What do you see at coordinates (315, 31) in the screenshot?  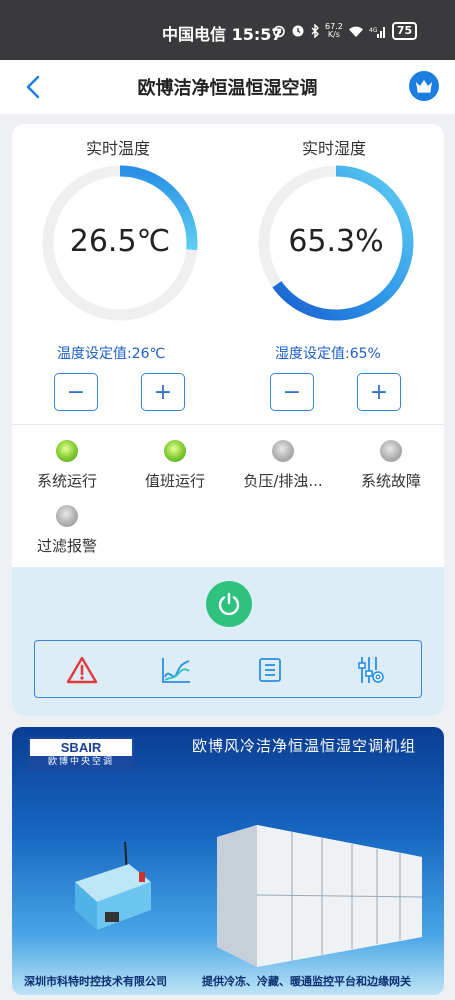 I see `bluetooth-icon` at bounding box center [315, 31].